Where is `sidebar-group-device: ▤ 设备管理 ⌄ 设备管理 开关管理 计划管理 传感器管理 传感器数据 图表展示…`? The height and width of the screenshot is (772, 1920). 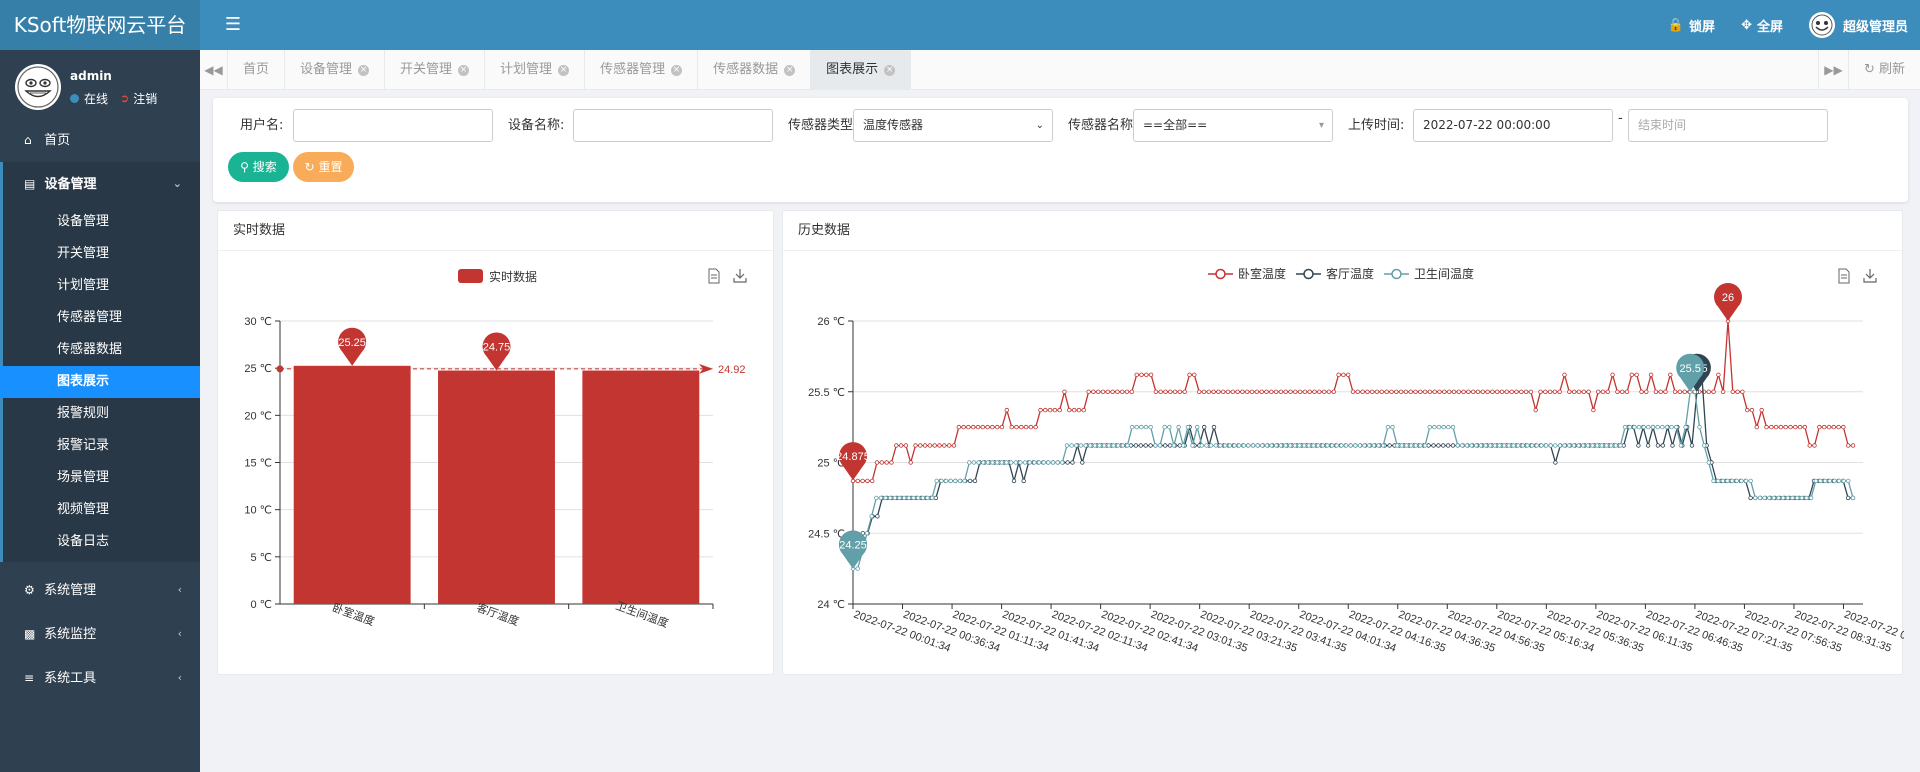
sidebar-group-device: ▤ 设备管理 ⌄ 设备管理 开关管理 计划管理 传感器管理 传感器数据 图表展示… is located at coordinates (100, 362).